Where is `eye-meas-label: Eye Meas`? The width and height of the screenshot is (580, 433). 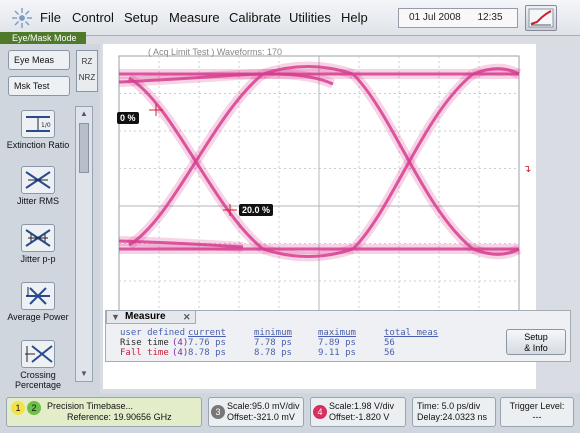
eye-meas-label: Eye Meas is located at coordinates (34, 60).